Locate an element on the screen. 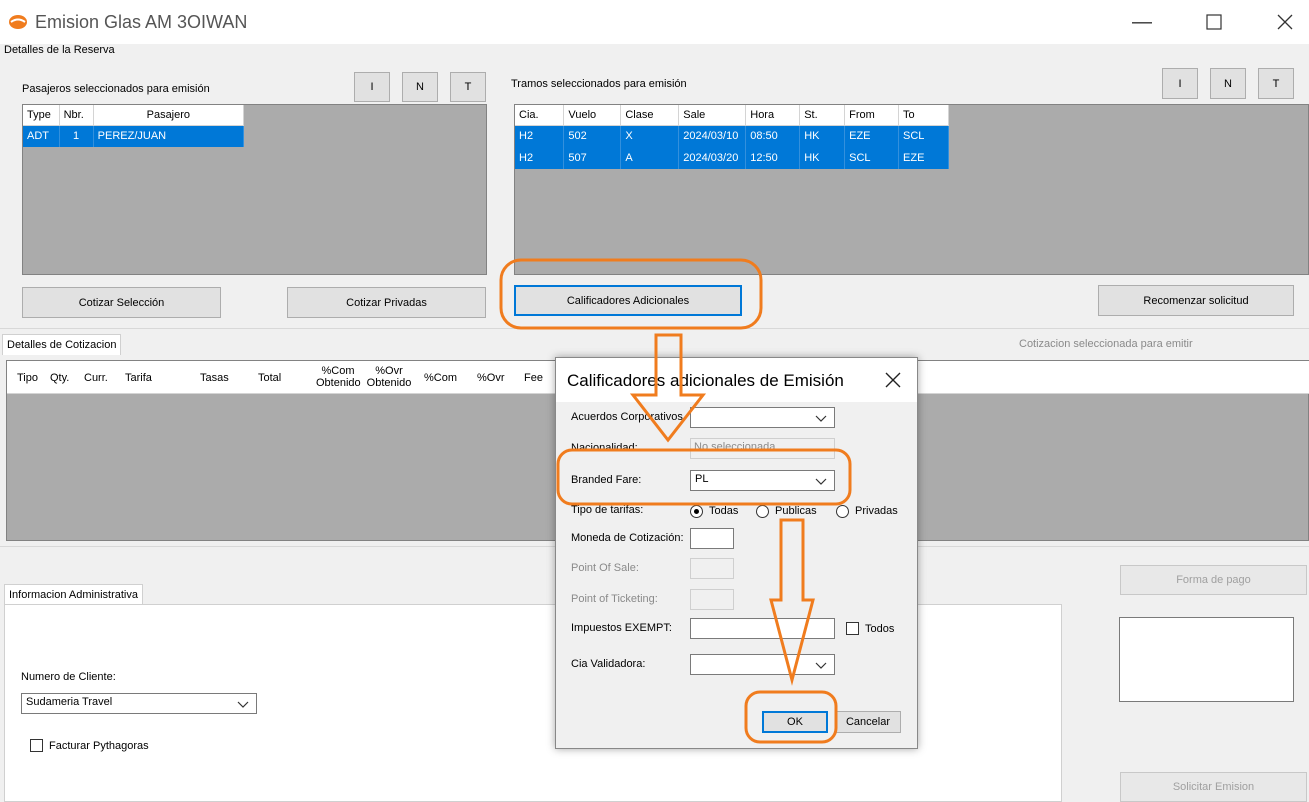  col-clase: Clase is located at coordinates (650, 115).